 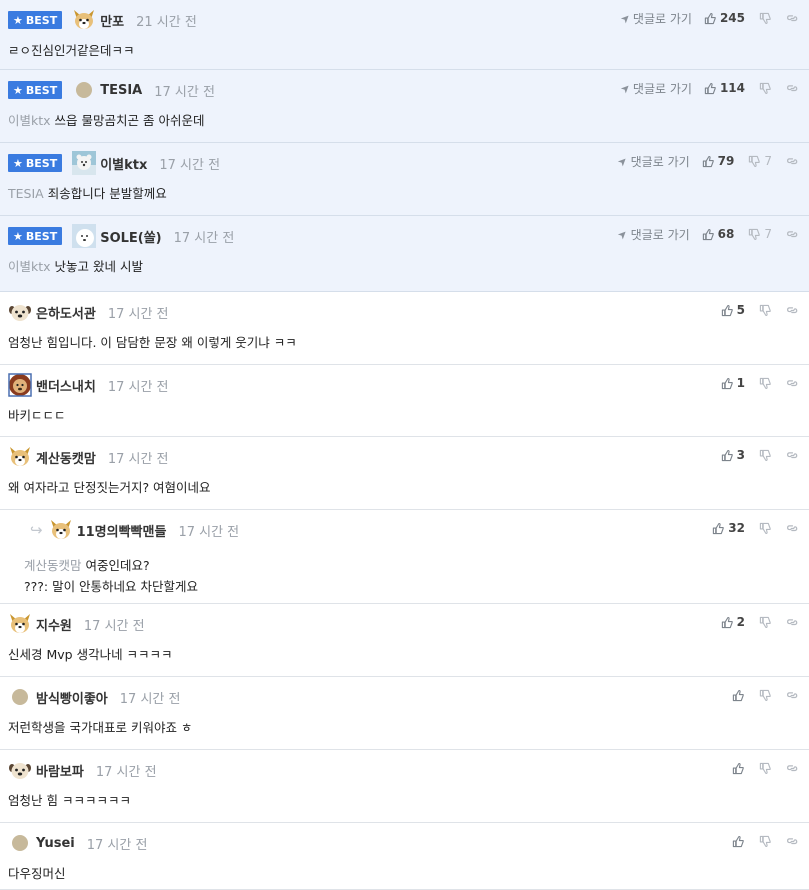 I want to click on nickname: 계산동캣맘, so click(x=66, y=457).